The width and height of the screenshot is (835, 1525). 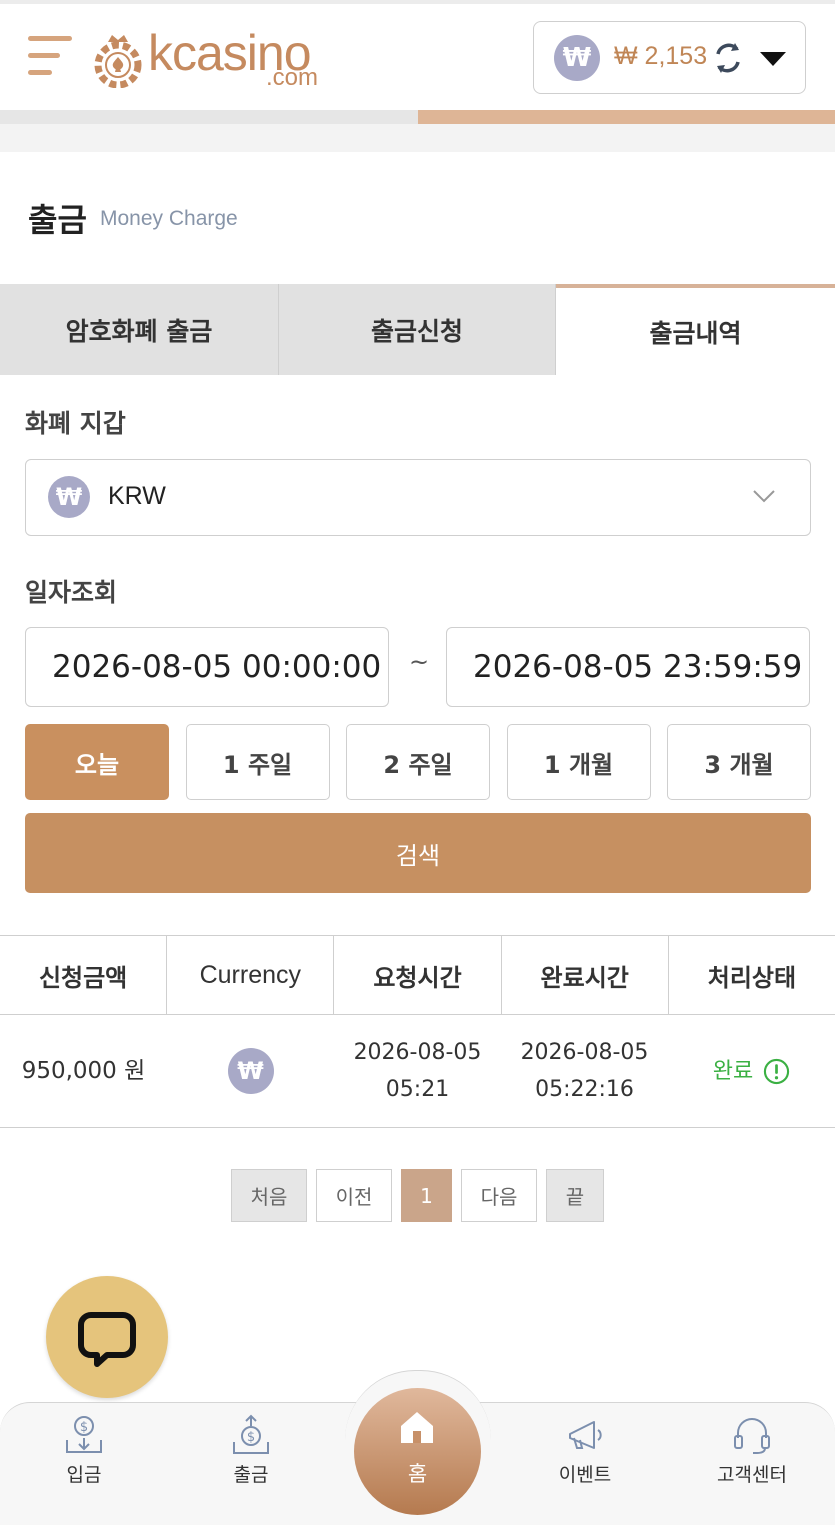 I want to click on end-date-field: 2026-08-05 23:59:59, so click(x=628, y=667).